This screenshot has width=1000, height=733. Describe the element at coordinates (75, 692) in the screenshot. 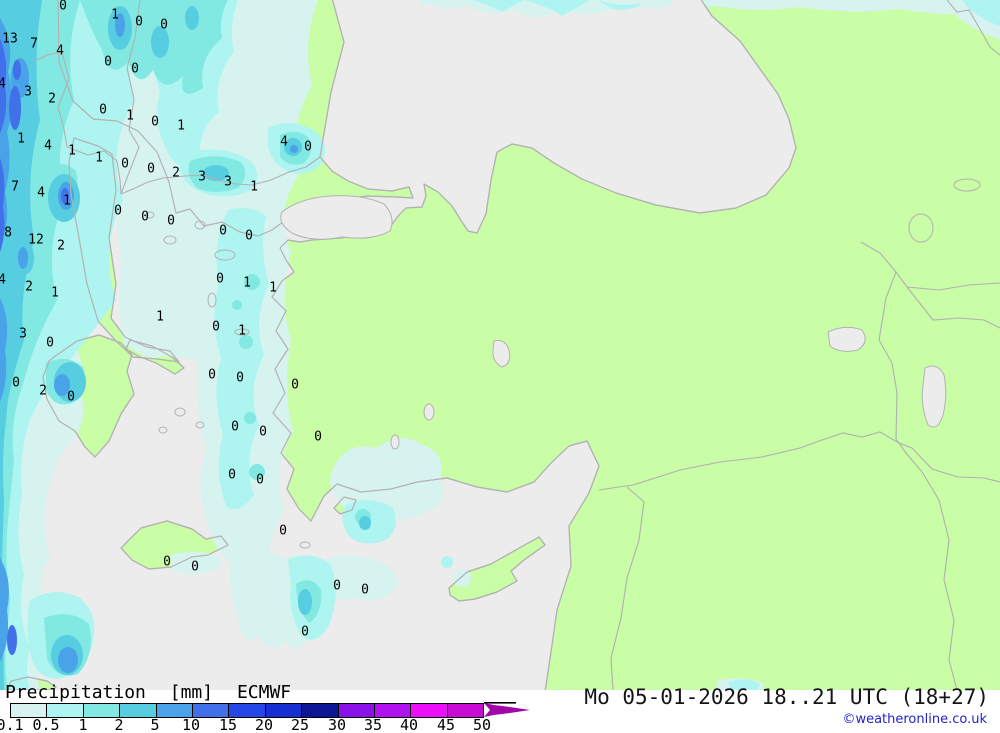

I see `legend-title-label: Precipitation` at that location.